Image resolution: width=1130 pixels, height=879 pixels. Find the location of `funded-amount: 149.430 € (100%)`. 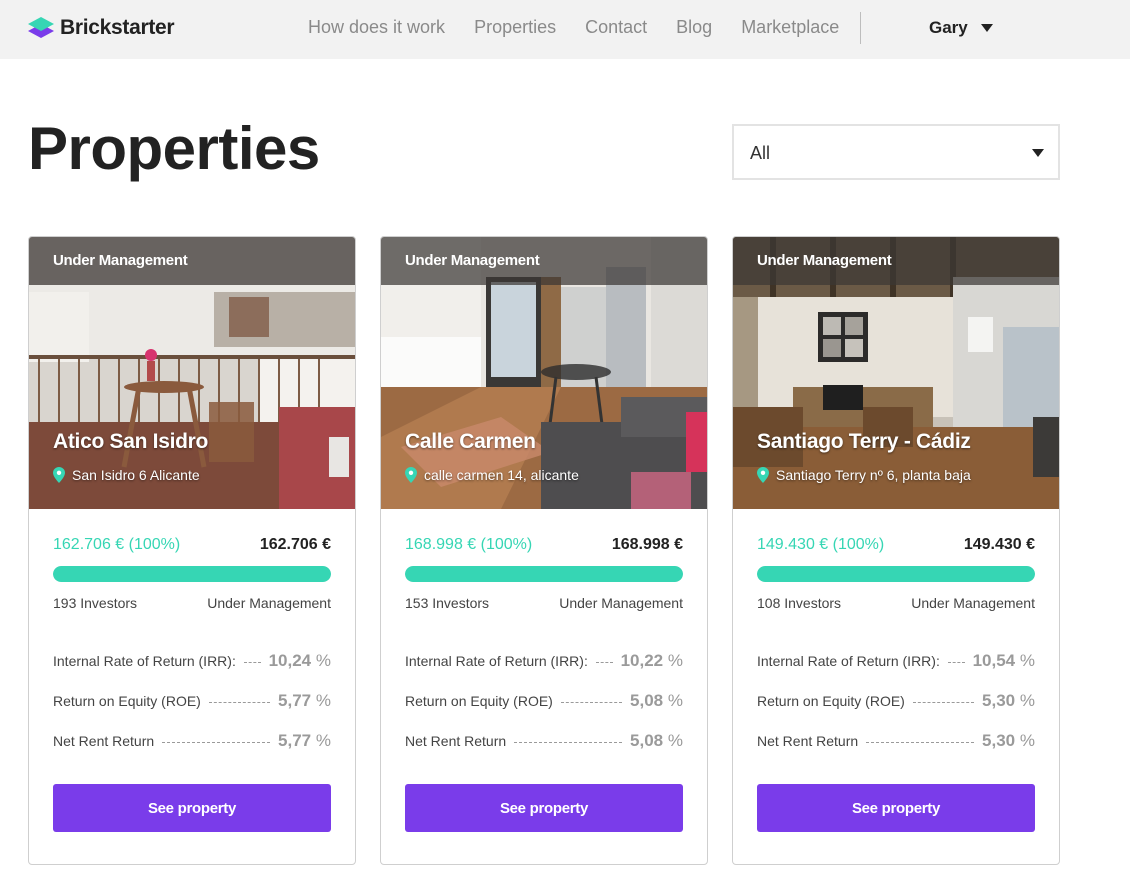

funded-amount: 149.430 € (100%) is located at coordinates (821, 544).